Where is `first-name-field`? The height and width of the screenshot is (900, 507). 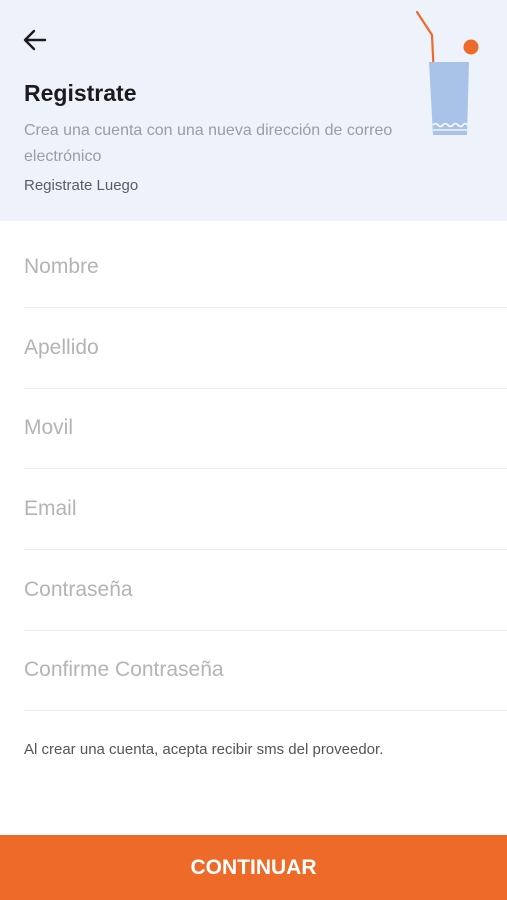
first-name-field is located at coordinates (265, 267).